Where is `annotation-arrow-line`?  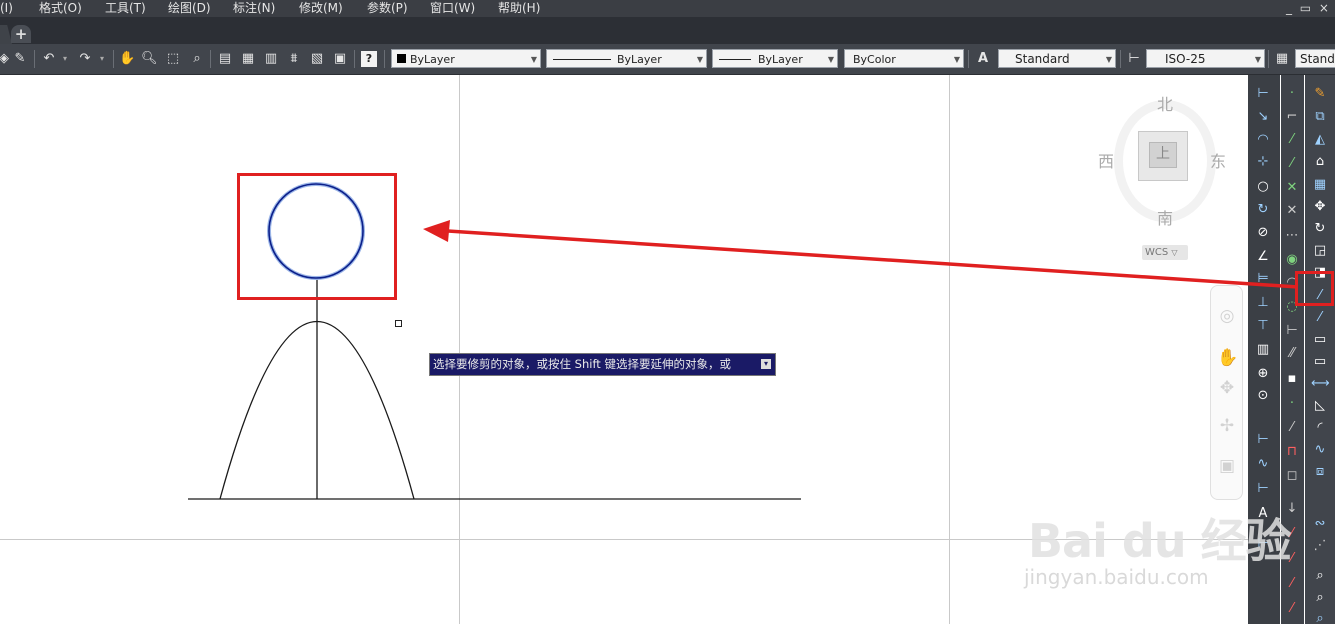
annotation-arrow-line is located at coordinates (873, 259).